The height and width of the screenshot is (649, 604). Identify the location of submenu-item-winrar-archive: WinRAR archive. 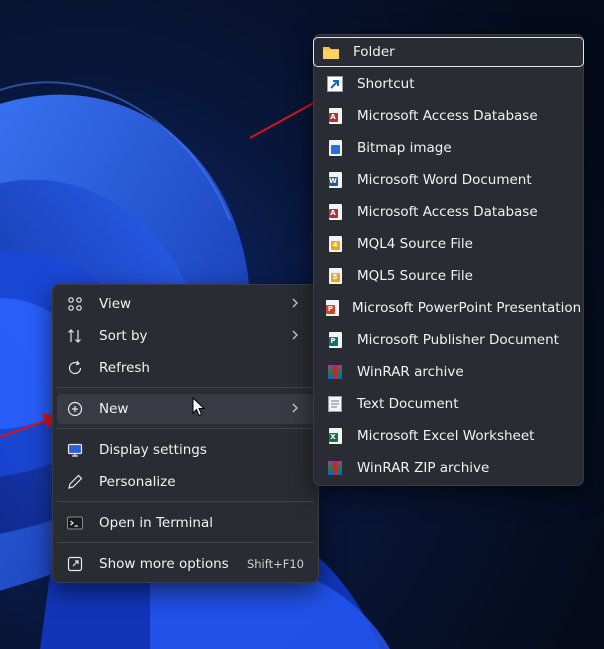
(448, 372).